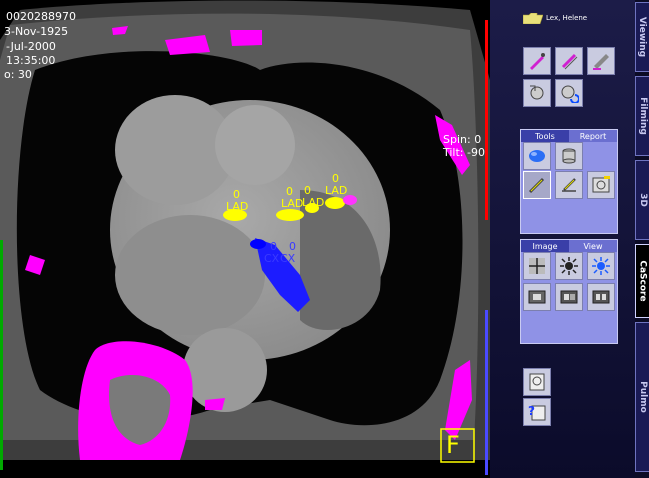 This screenshot has height=478, width=649. Describe the element at coordinates (545, 246) in the screenshot. I see `tab-image: Image` at that location.